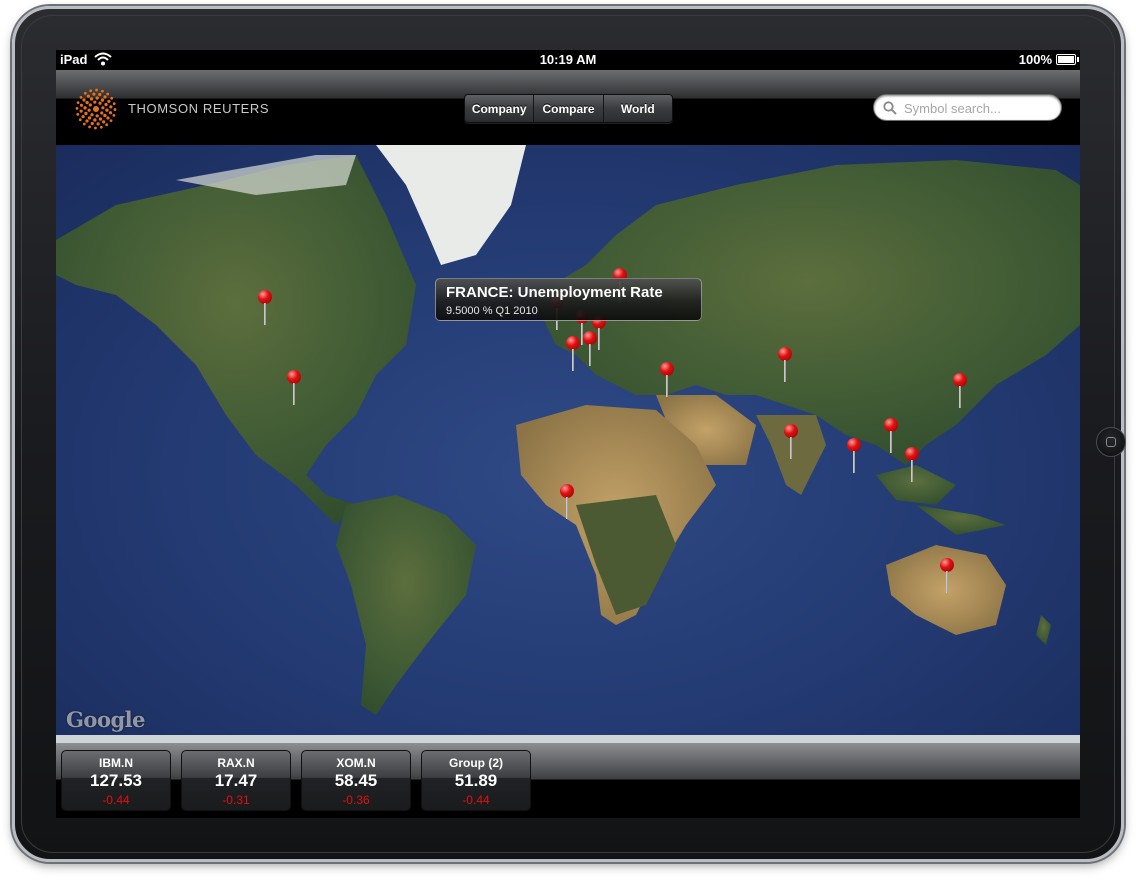 The height and width of the screenshot is (880, 1136). I want to click on ticker-tile: RAX.N 17.47 -0.31, so click(236, 780).